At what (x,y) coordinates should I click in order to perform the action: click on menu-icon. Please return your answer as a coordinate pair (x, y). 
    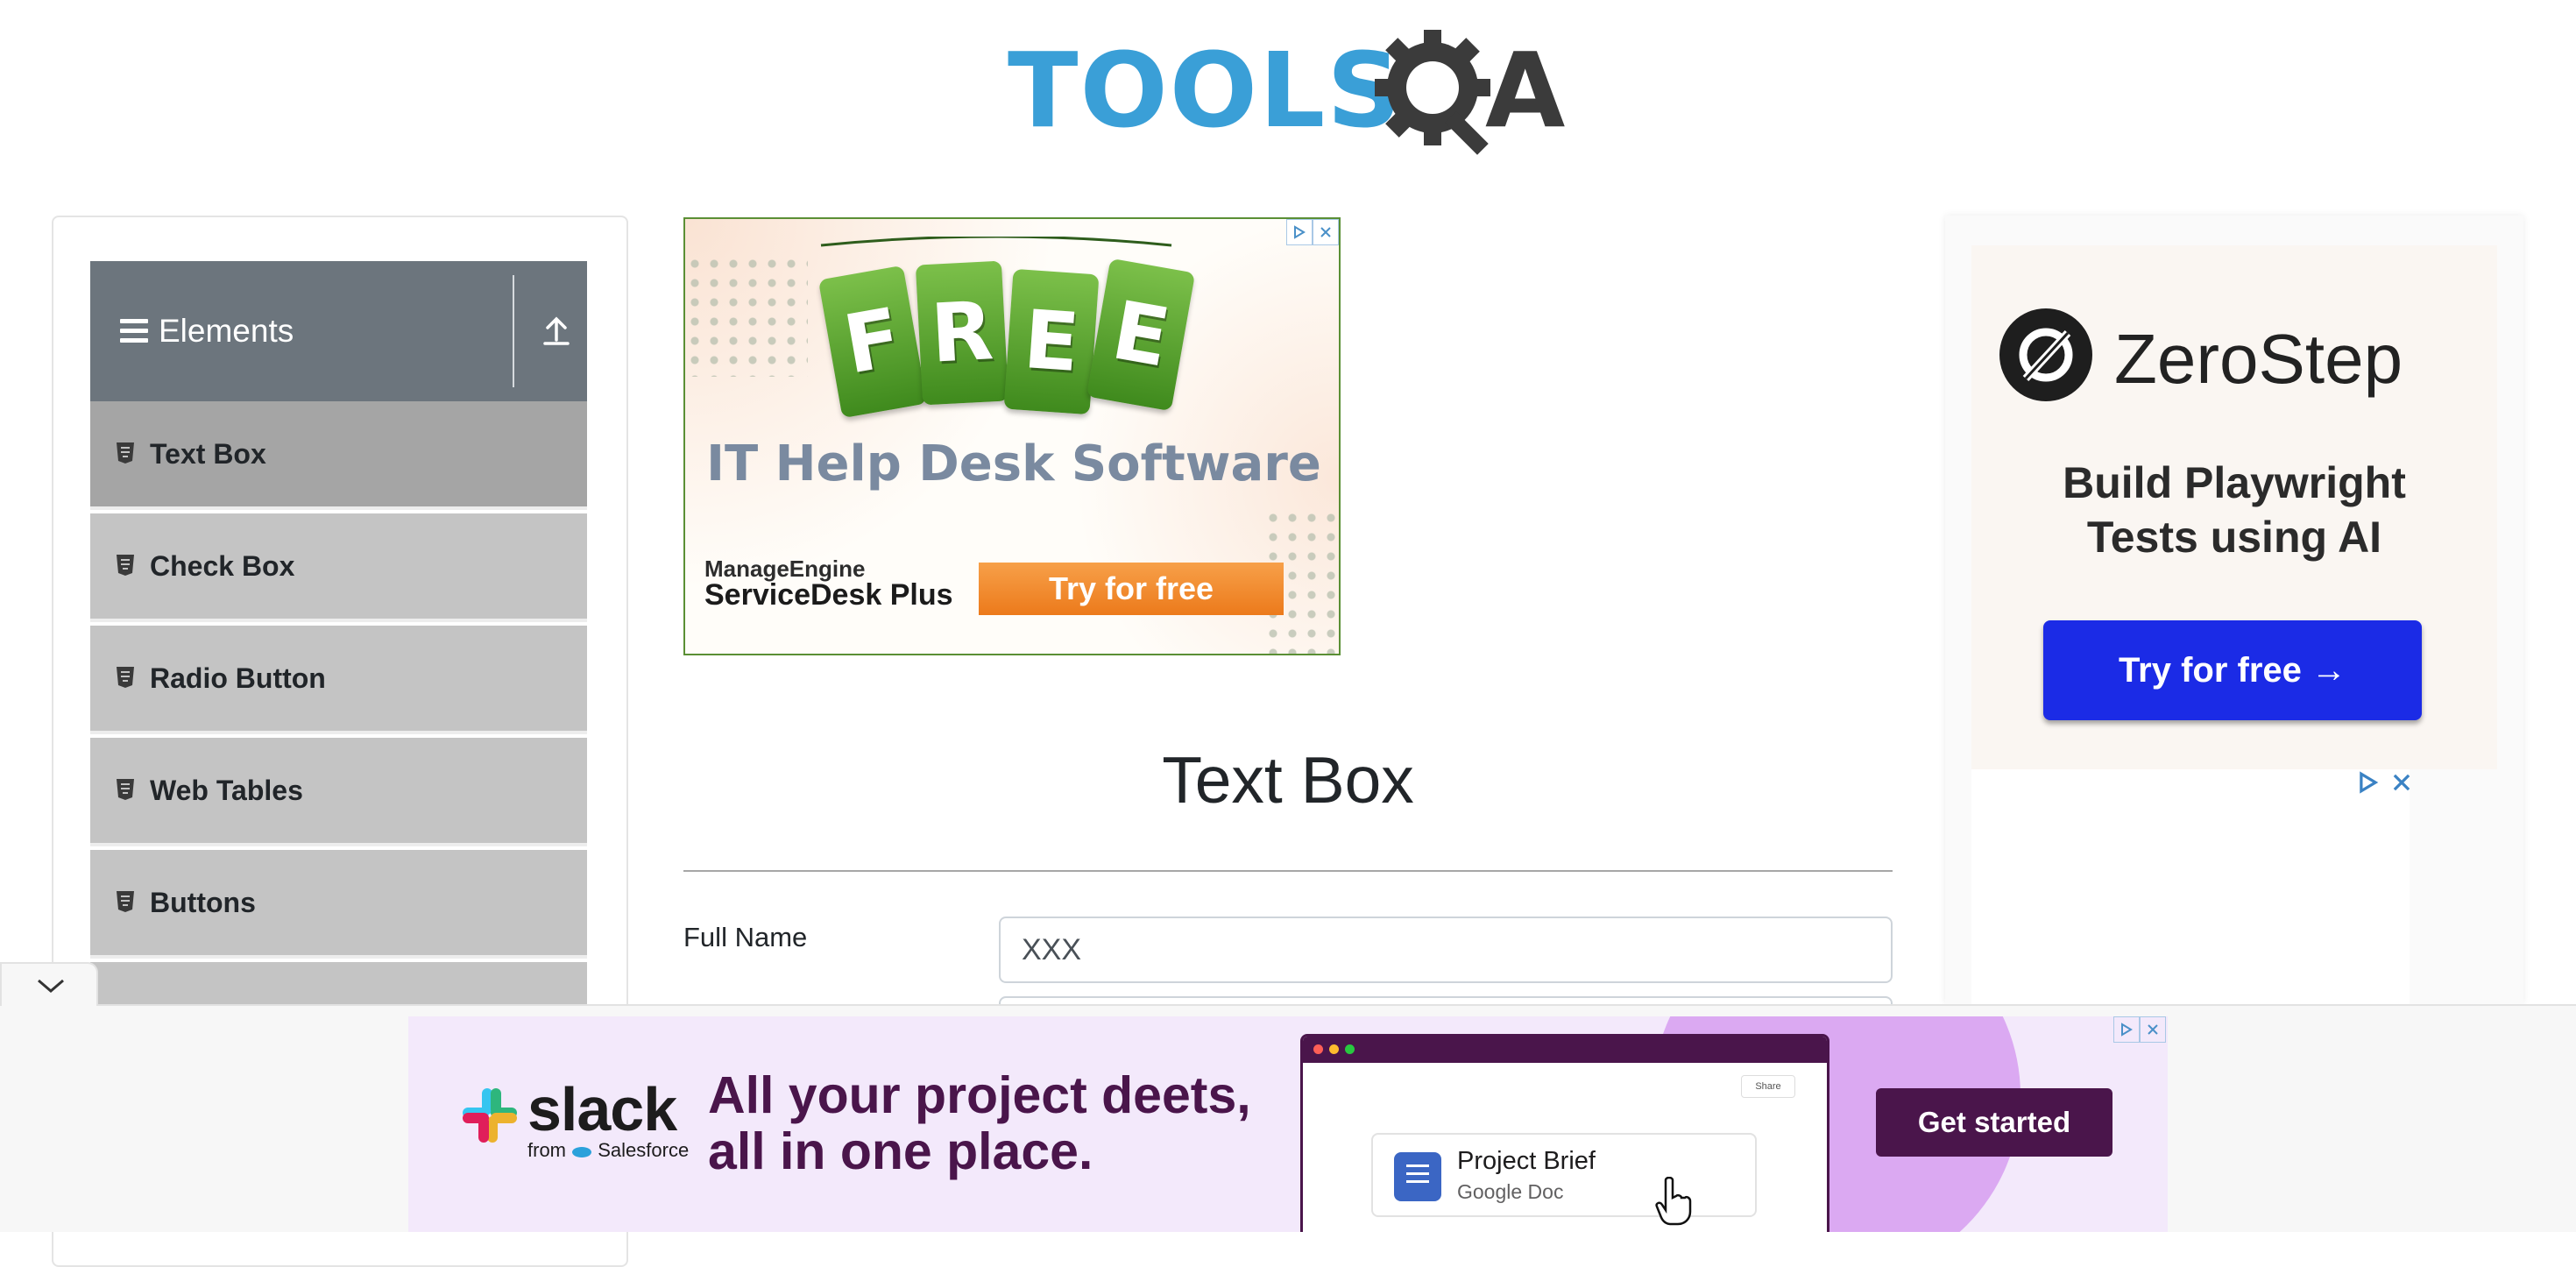
    Looking at the image, I should click on (134, 331).